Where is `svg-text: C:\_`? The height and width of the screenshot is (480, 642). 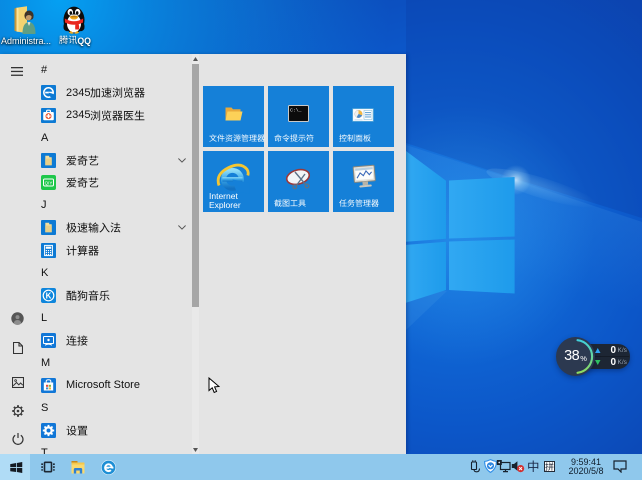 svg-text: C:\_ is located at coordinates (296, 111).